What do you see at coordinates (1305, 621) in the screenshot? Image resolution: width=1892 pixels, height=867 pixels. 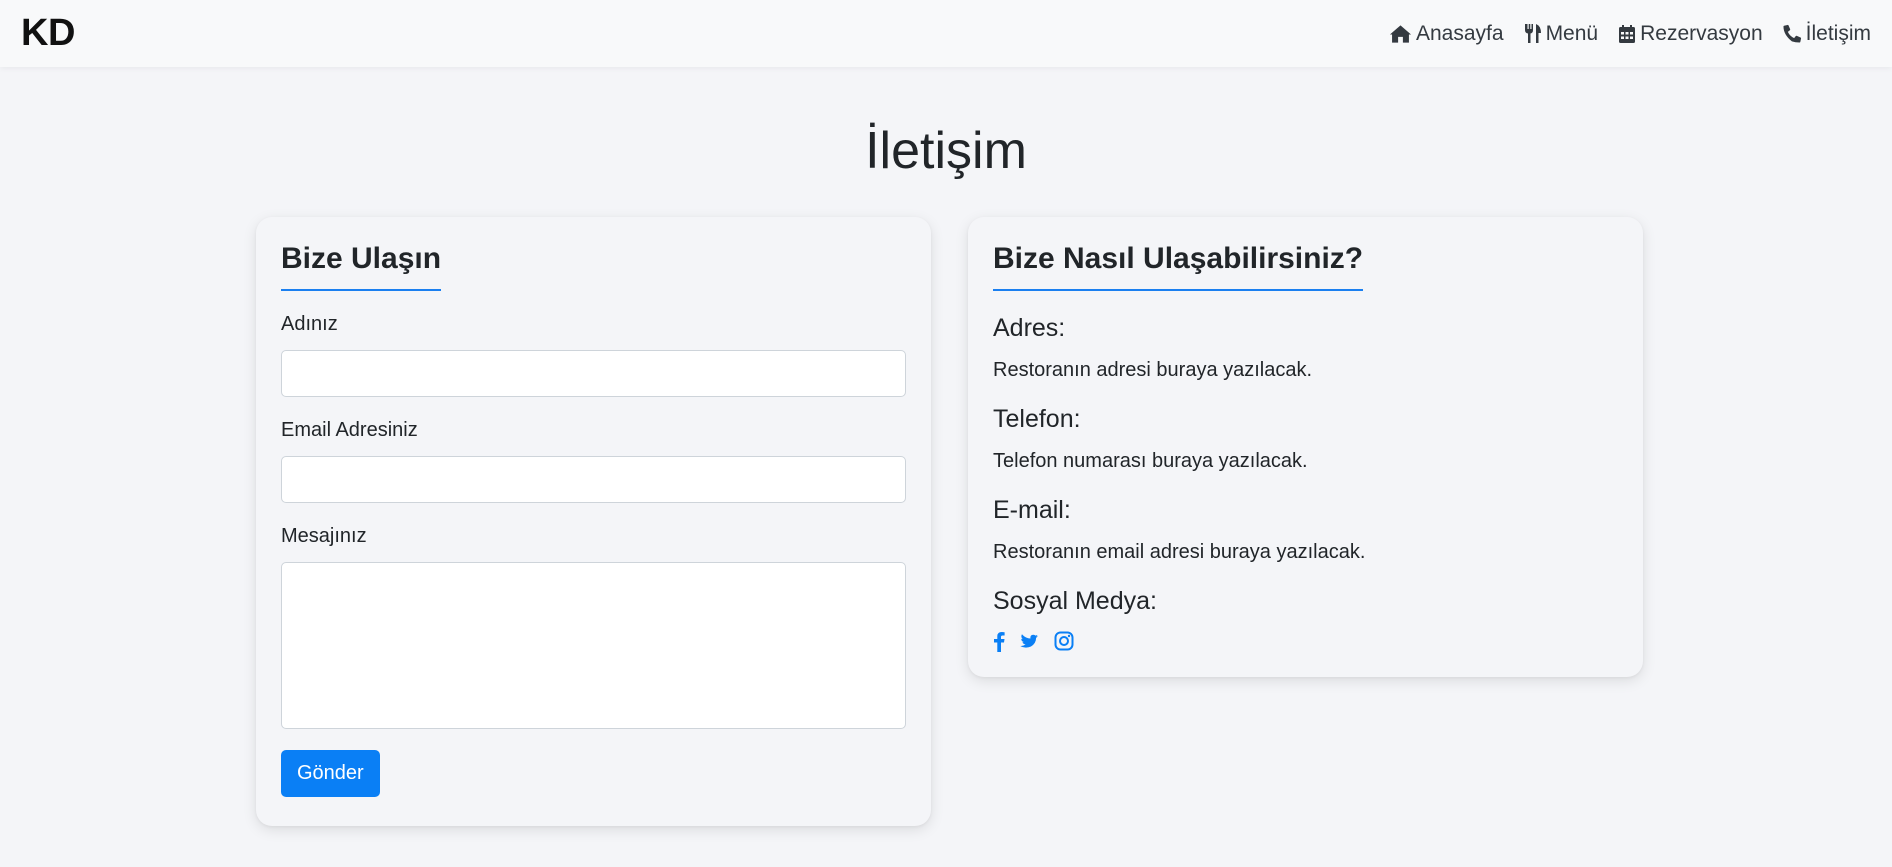 I see `social-block: Sosyal Medya:` at bounding box center [1305, 621].